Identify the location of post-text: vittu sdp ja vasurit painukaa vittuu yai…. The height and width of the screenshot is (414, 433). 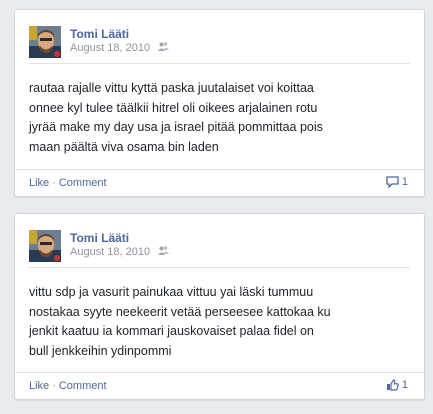
(180, 321).